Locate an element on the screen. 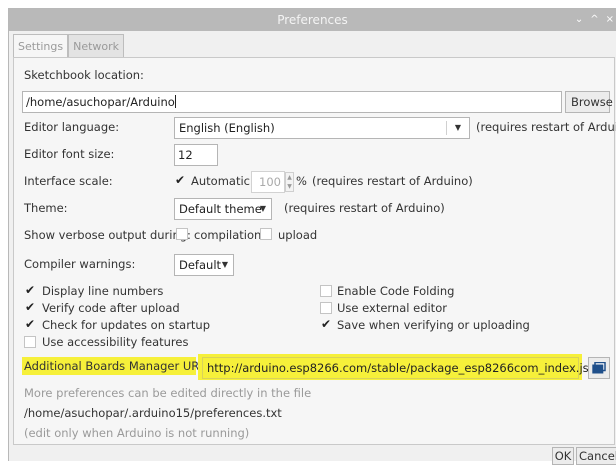  verbose-compilation-checkbox is located at coordinates (182, 234).